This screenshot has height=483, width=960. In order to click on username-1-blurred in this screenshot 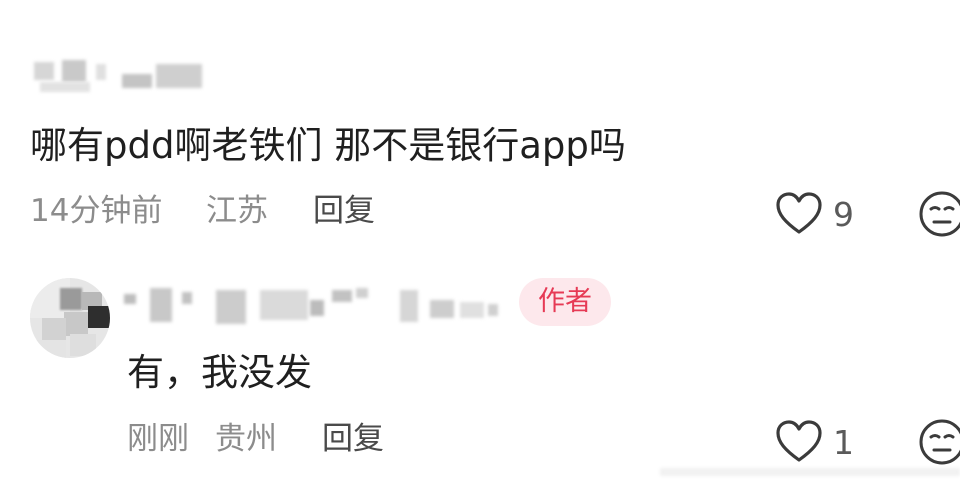, I will do `click(119, 76)`.